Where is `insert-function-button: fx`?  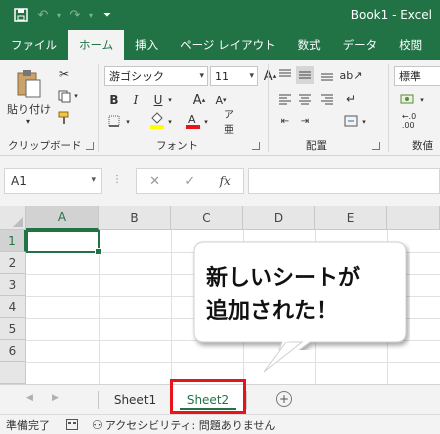
insert-function-button: fx is located at coordinates (225, 181).